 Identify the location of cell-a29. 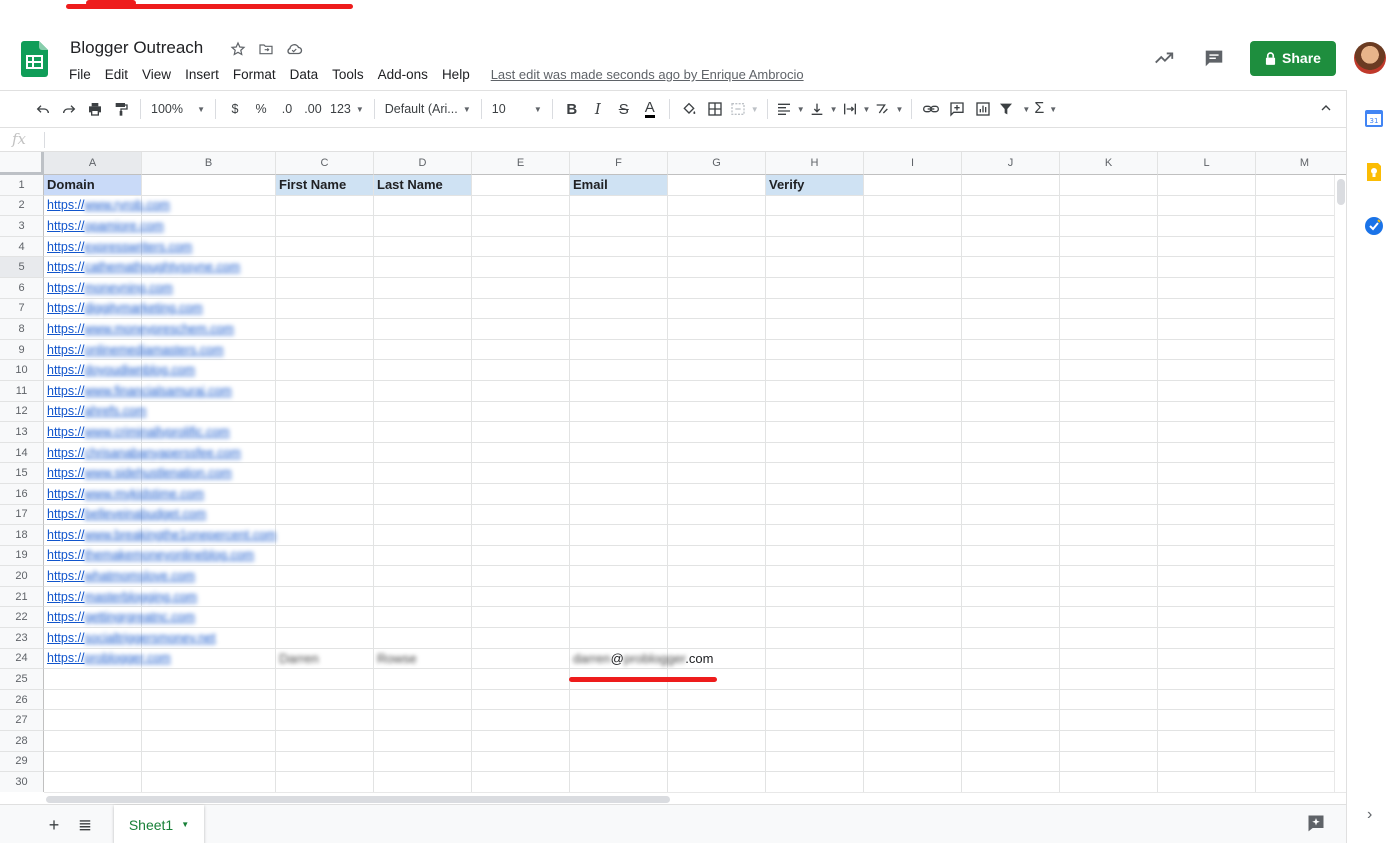
(93, 762).